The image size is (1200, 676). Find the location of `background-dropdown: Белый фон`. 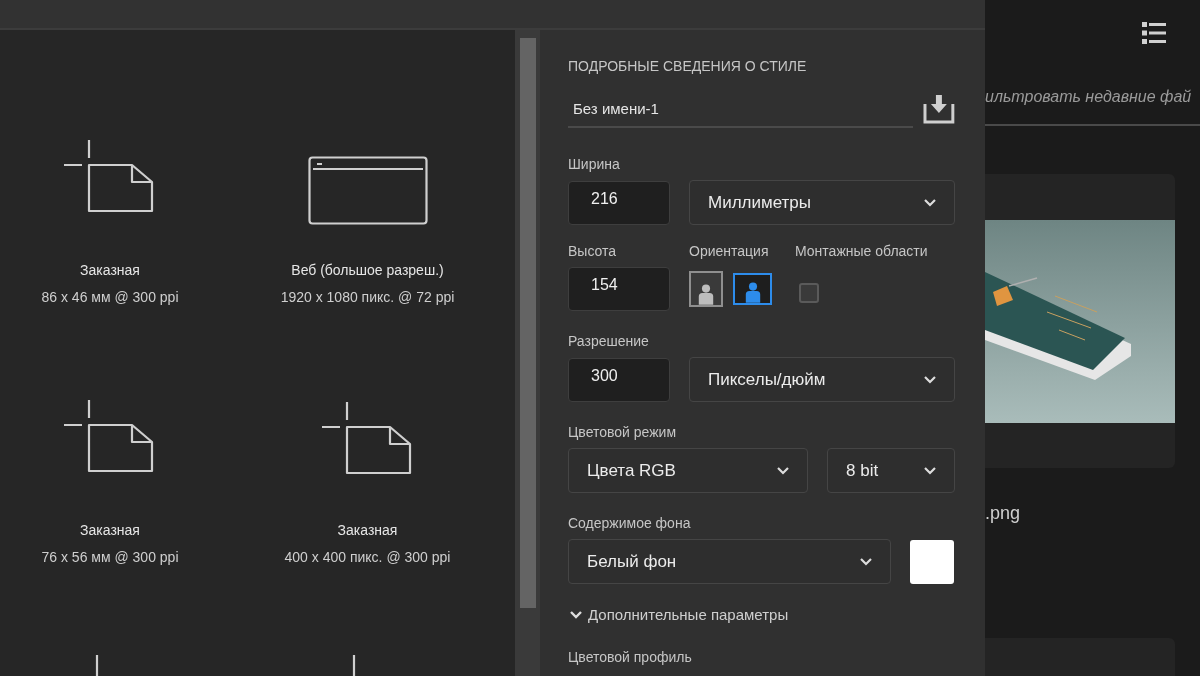

background-dropdown: Белый фон is located at coordinates (729, 561).